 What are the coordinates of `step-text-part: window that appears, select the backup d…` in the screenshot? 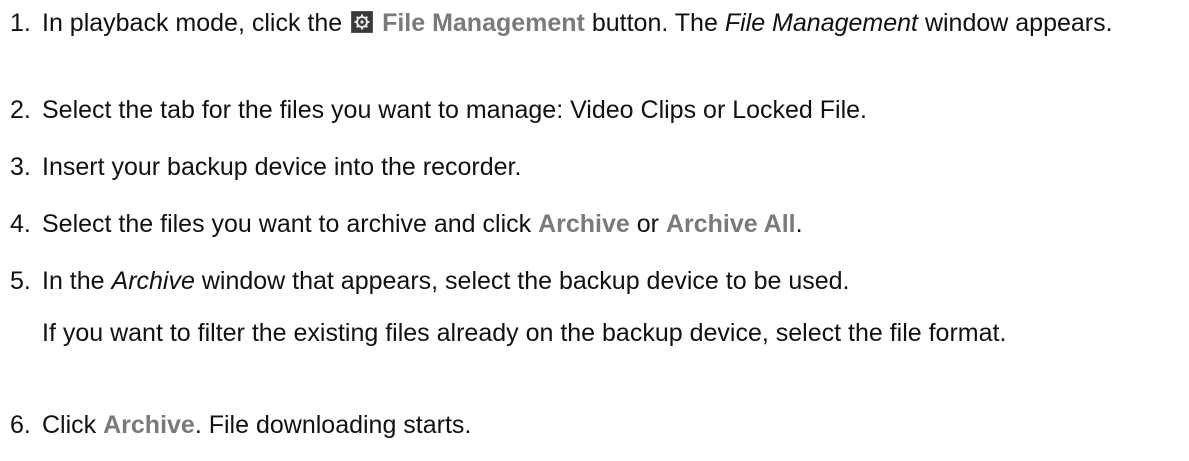 It's located at (525, 281).